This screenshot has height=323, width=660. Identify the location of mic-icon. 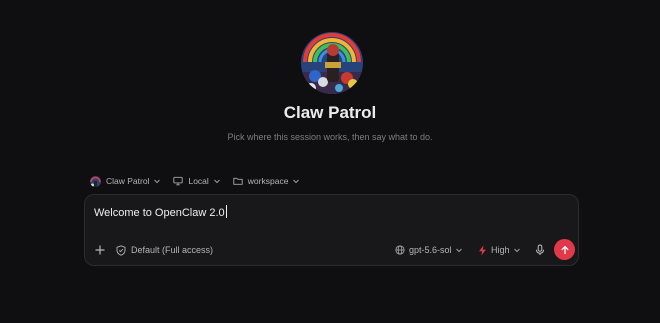
(540, 249).